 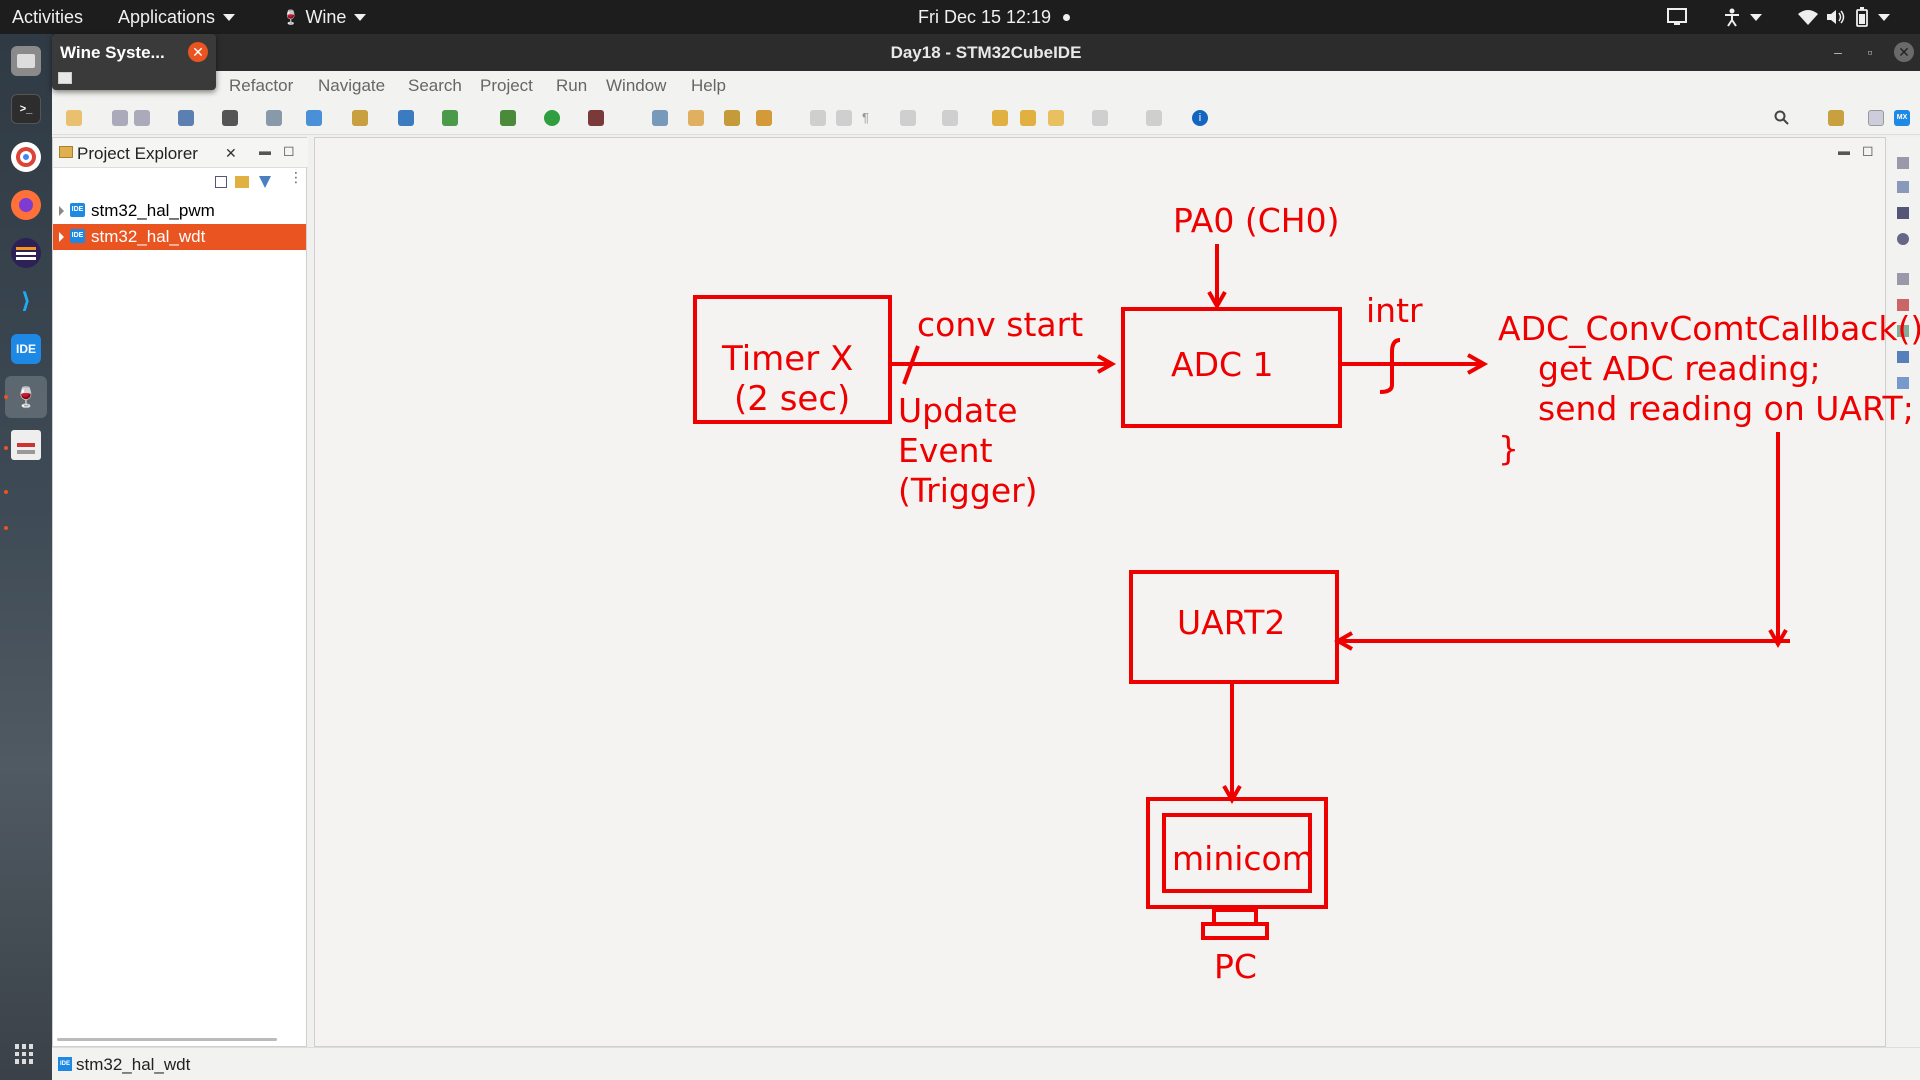 What do you see at coordinates (968, 490) in the screenshot?
I see `update-event-label-3: (Trigger)` at bounding box center [968, 490].